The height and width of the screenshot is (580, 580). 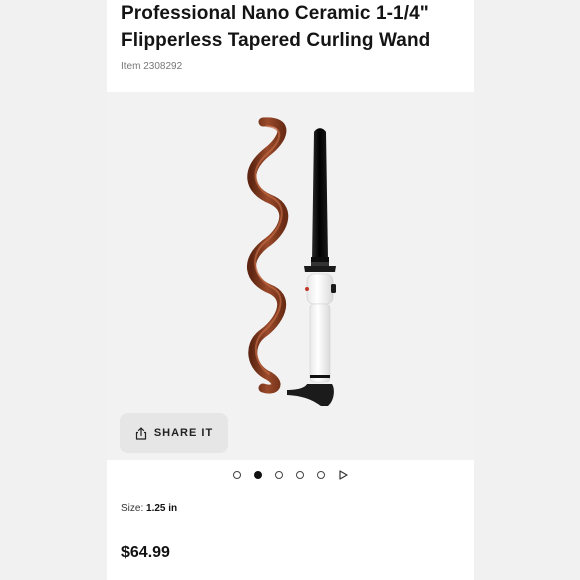 I want to click on share-button: SHARE IT, so click(x=174, y=433).